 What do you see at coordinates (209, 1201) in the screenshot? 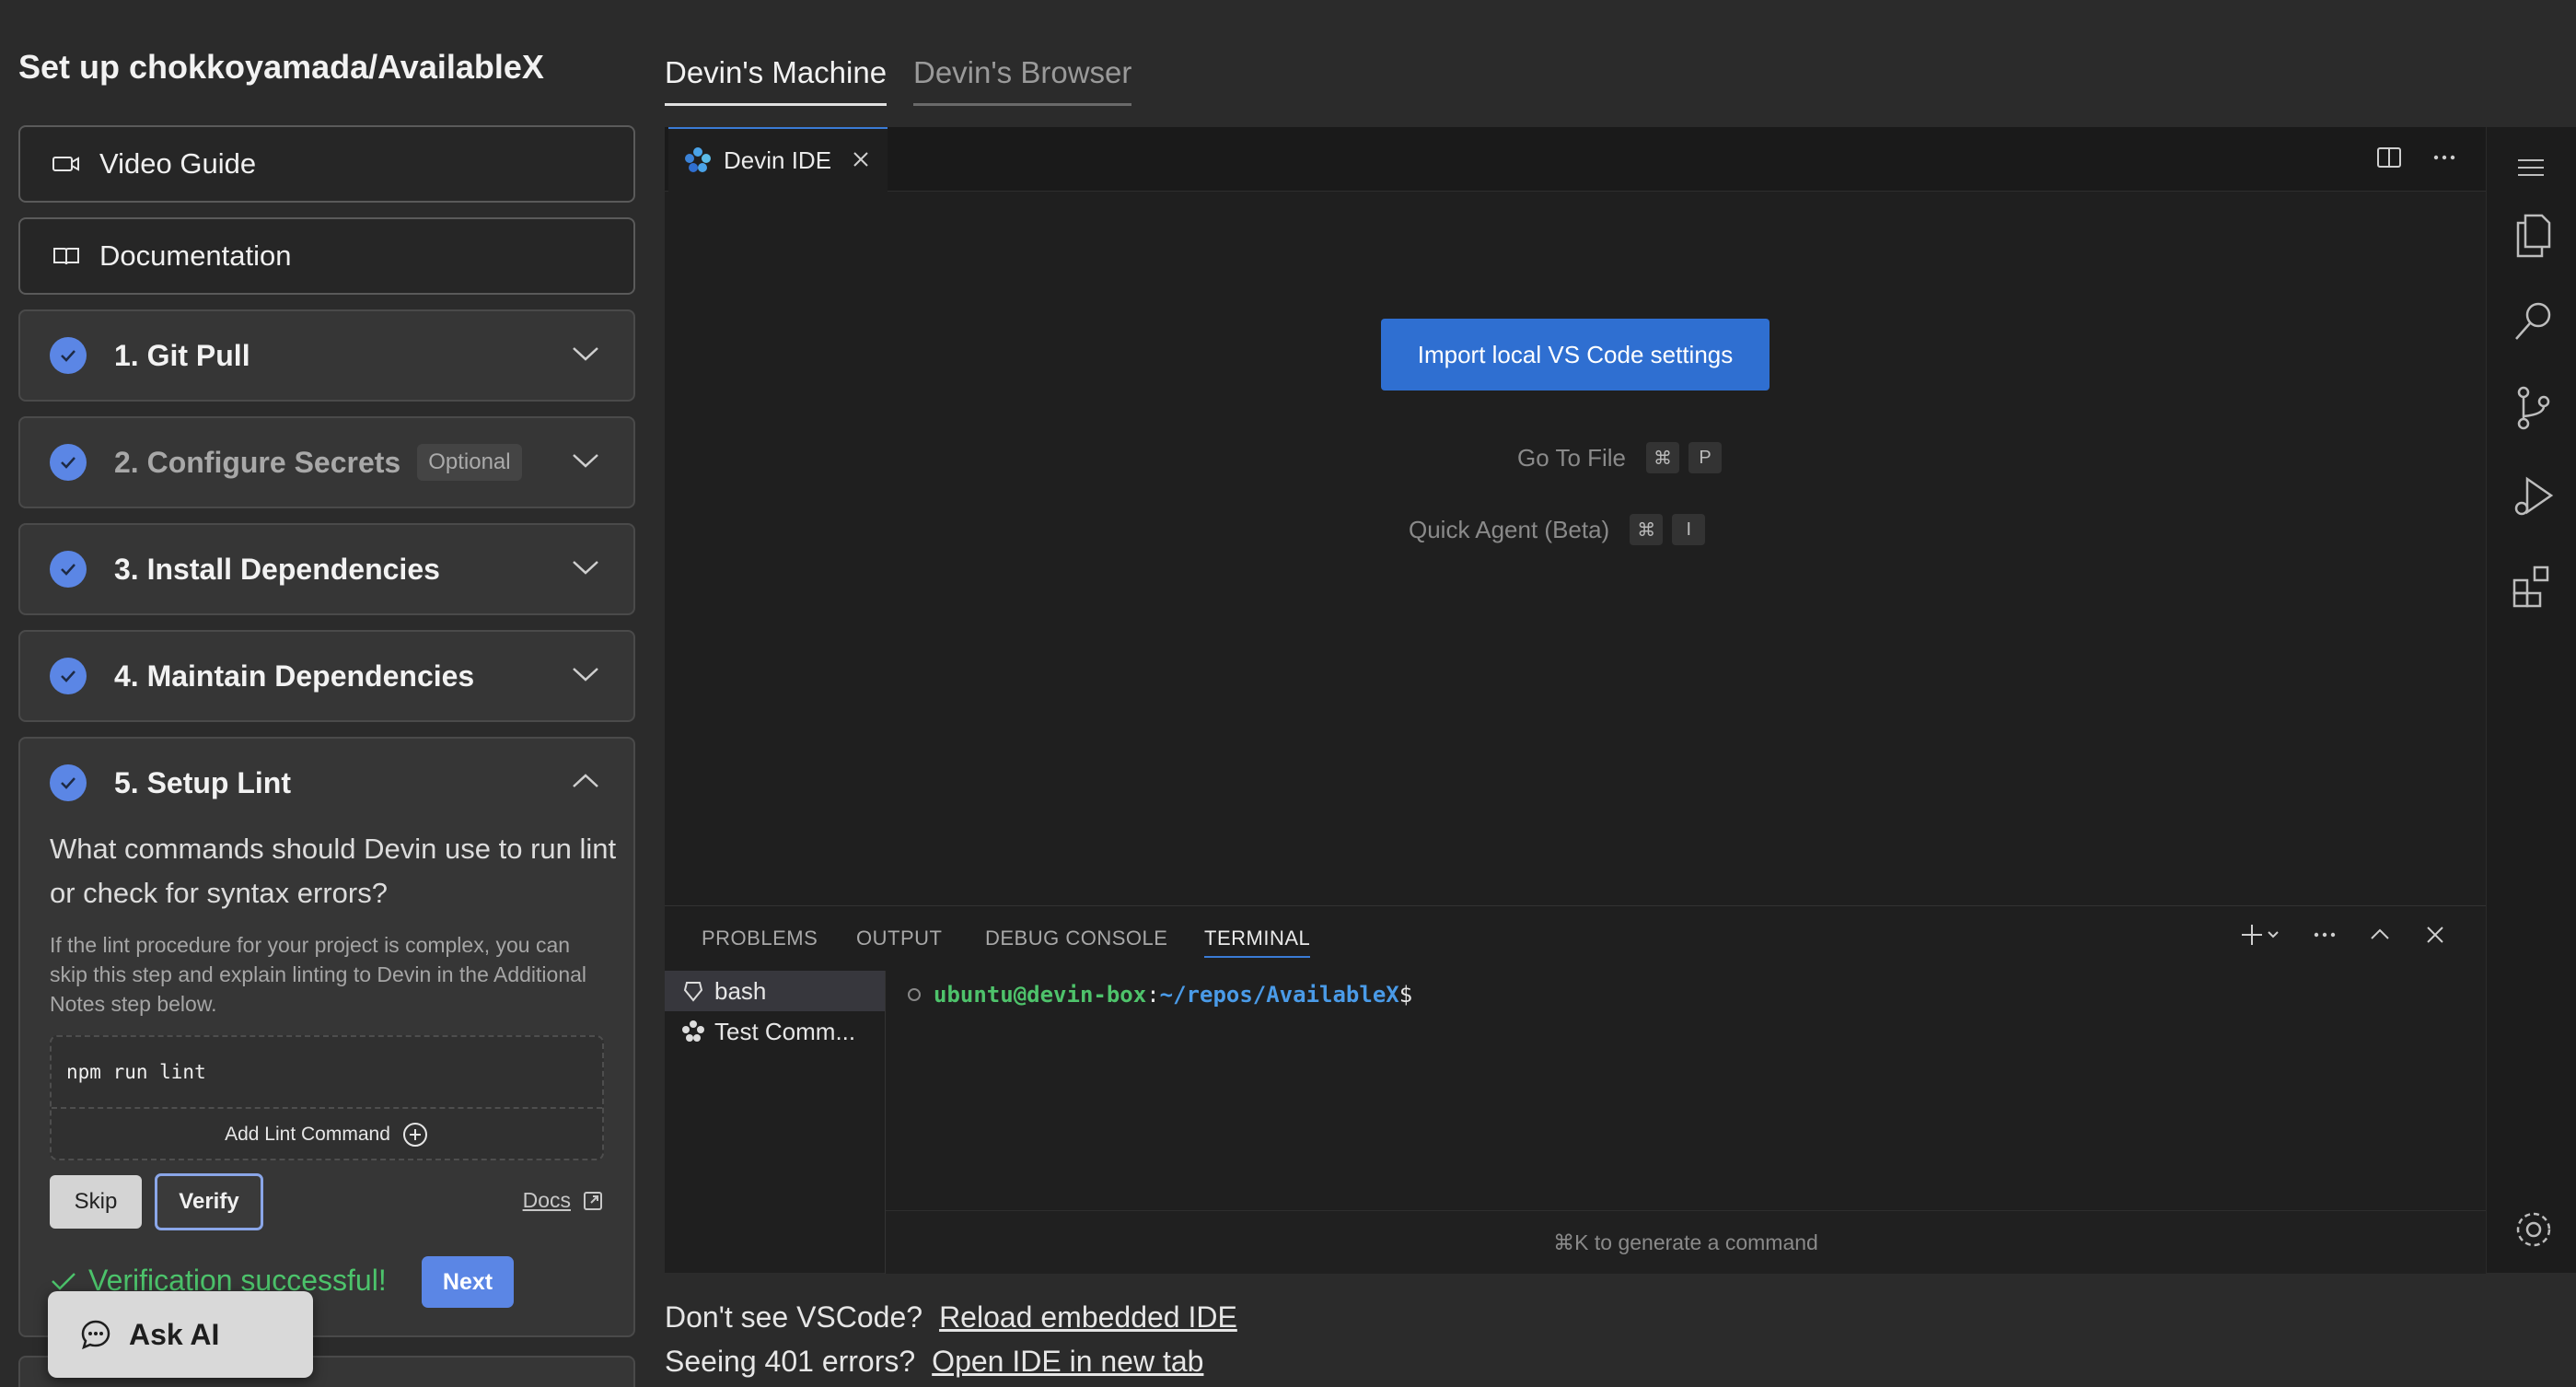
I see `verify-button: Verify` at bounding box center [209, 1201].